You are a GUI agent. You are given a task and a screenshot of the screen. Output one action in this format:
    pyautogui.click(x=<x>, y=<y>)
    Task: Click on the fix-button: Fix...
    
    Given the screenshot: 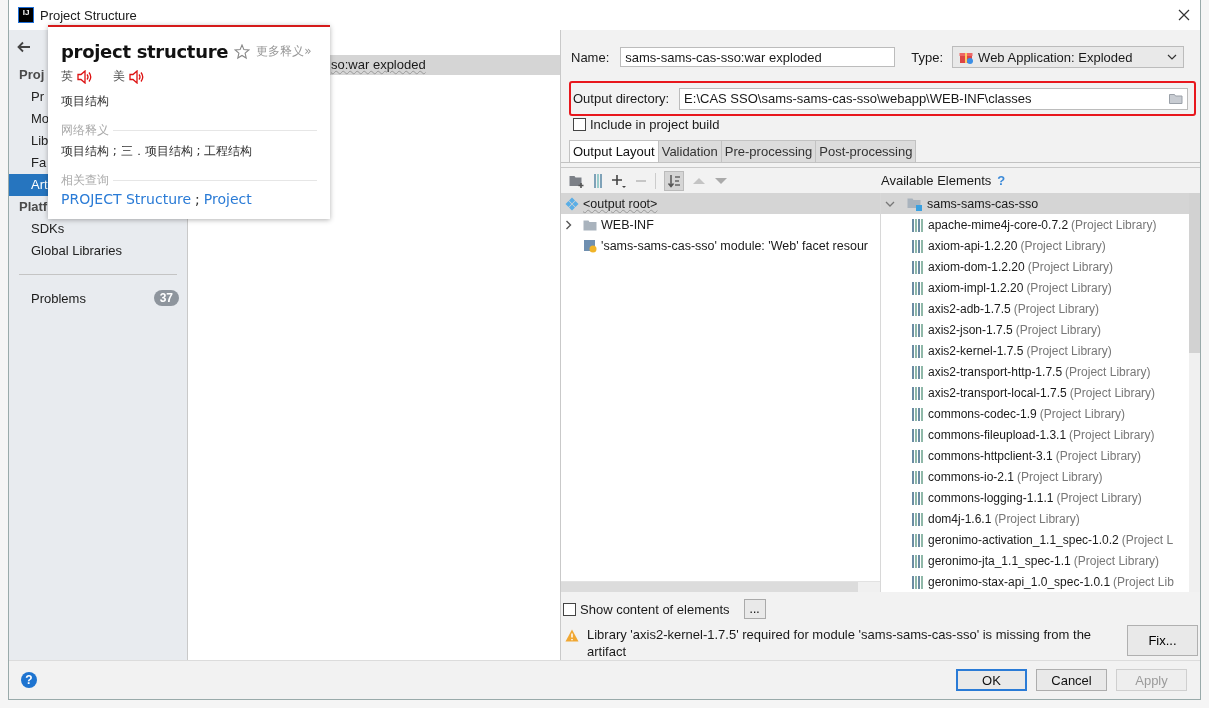 What is the action you would take?
    pyautogui.click(x=1162, y=640)
    